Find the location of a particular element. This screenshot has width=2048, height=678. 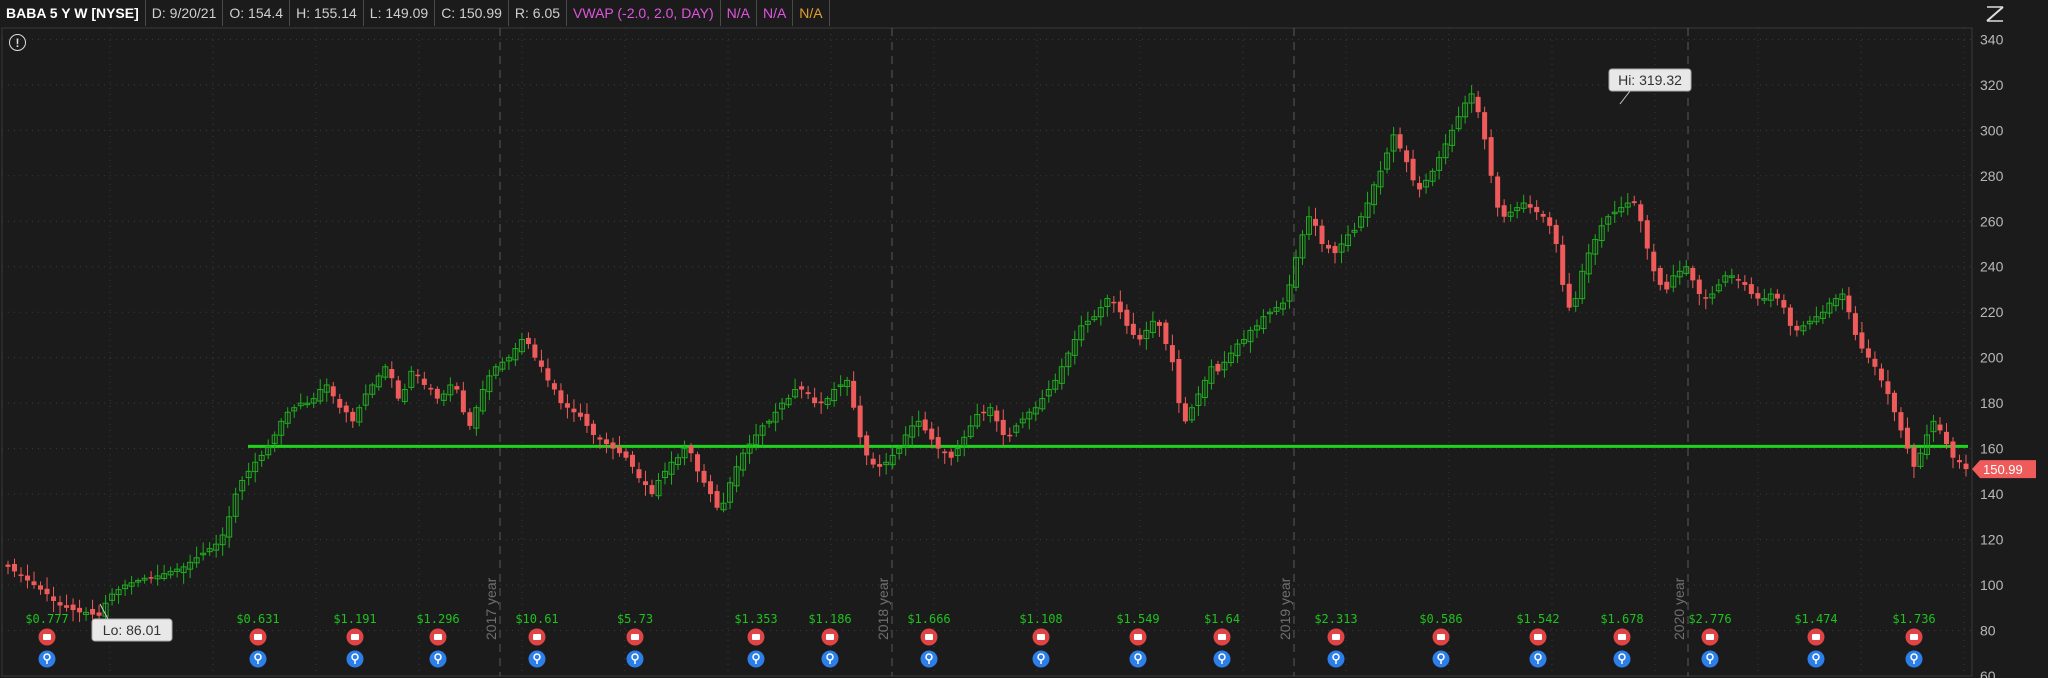

dividend-label: $1.296 is located at coordinates (437, 619).